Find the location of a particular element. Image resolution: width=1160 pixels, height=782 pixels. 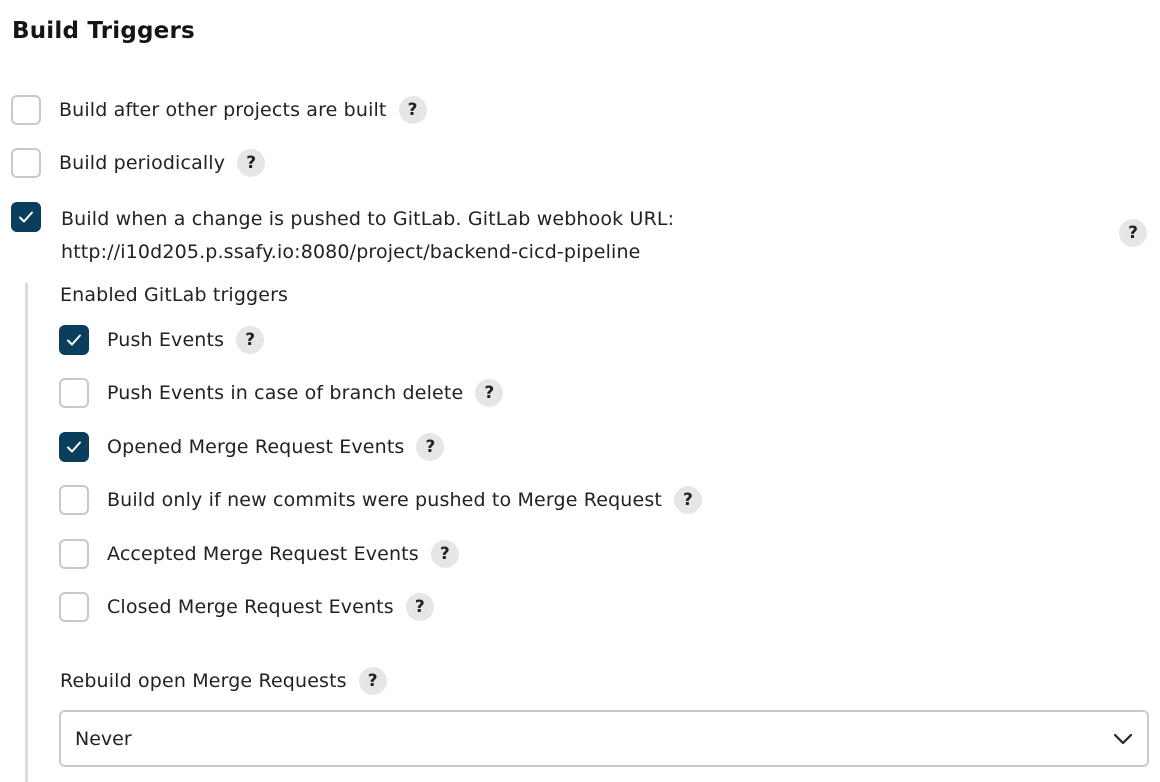

build-after-other-projects-checkbox is located at coordinates (26, 110).